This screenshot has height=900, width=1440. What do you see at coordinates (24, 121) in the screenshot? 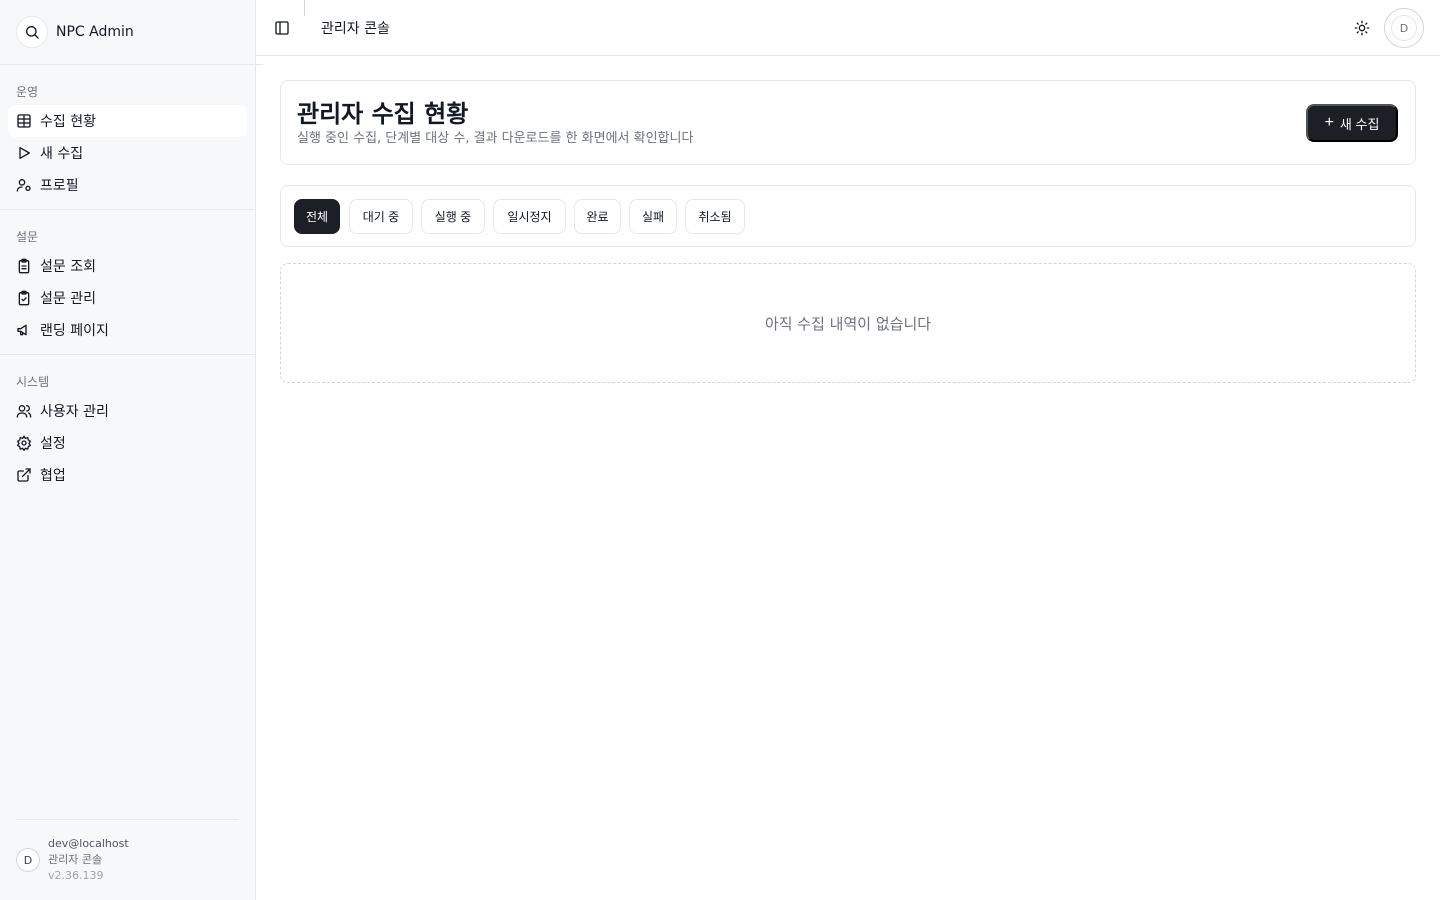
I see `table-icon` at bounding box center [24, 121].